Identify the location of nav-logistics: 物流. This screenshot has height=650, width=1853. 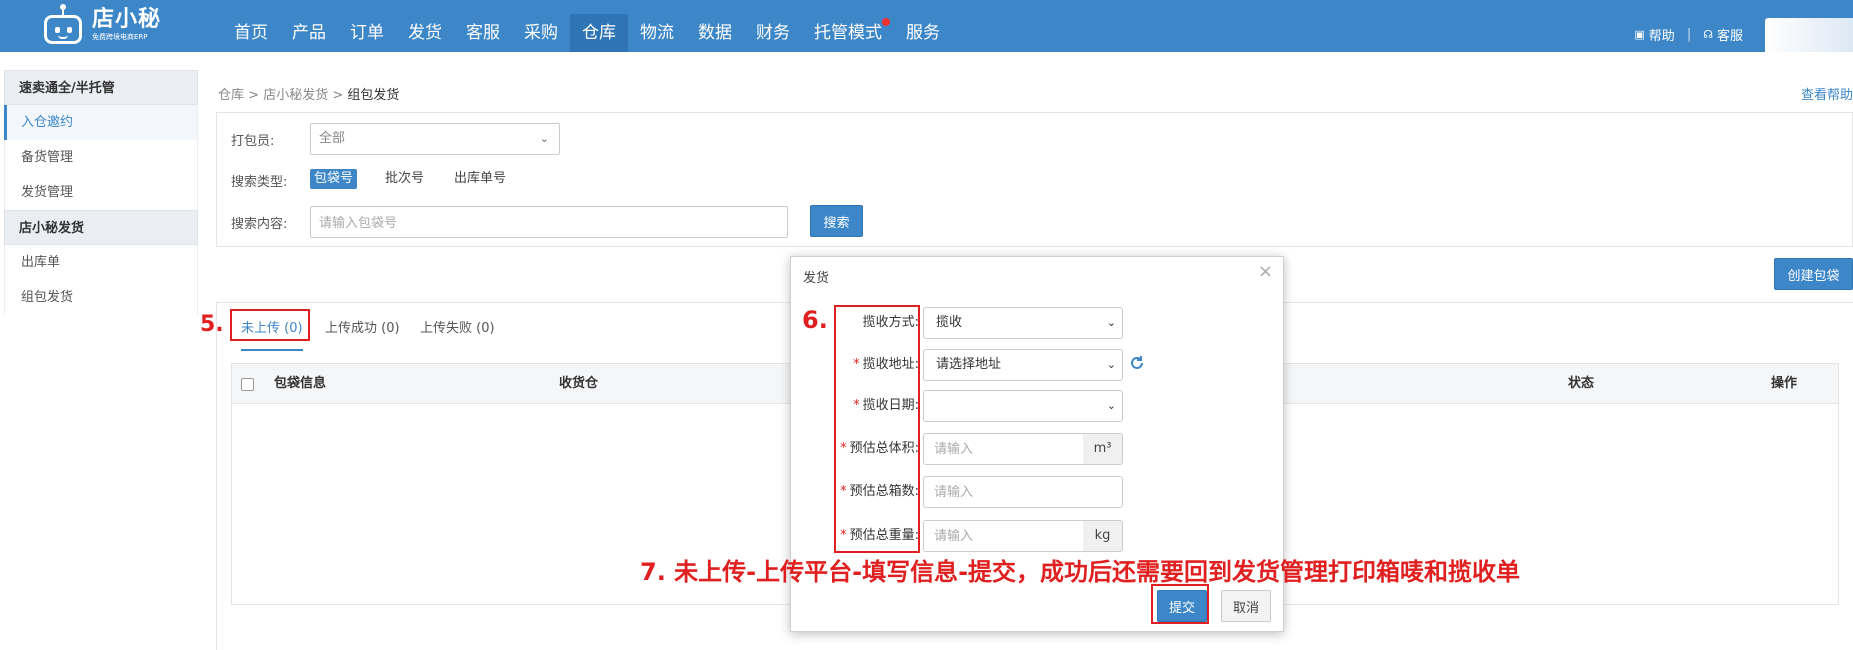
(657, 33).